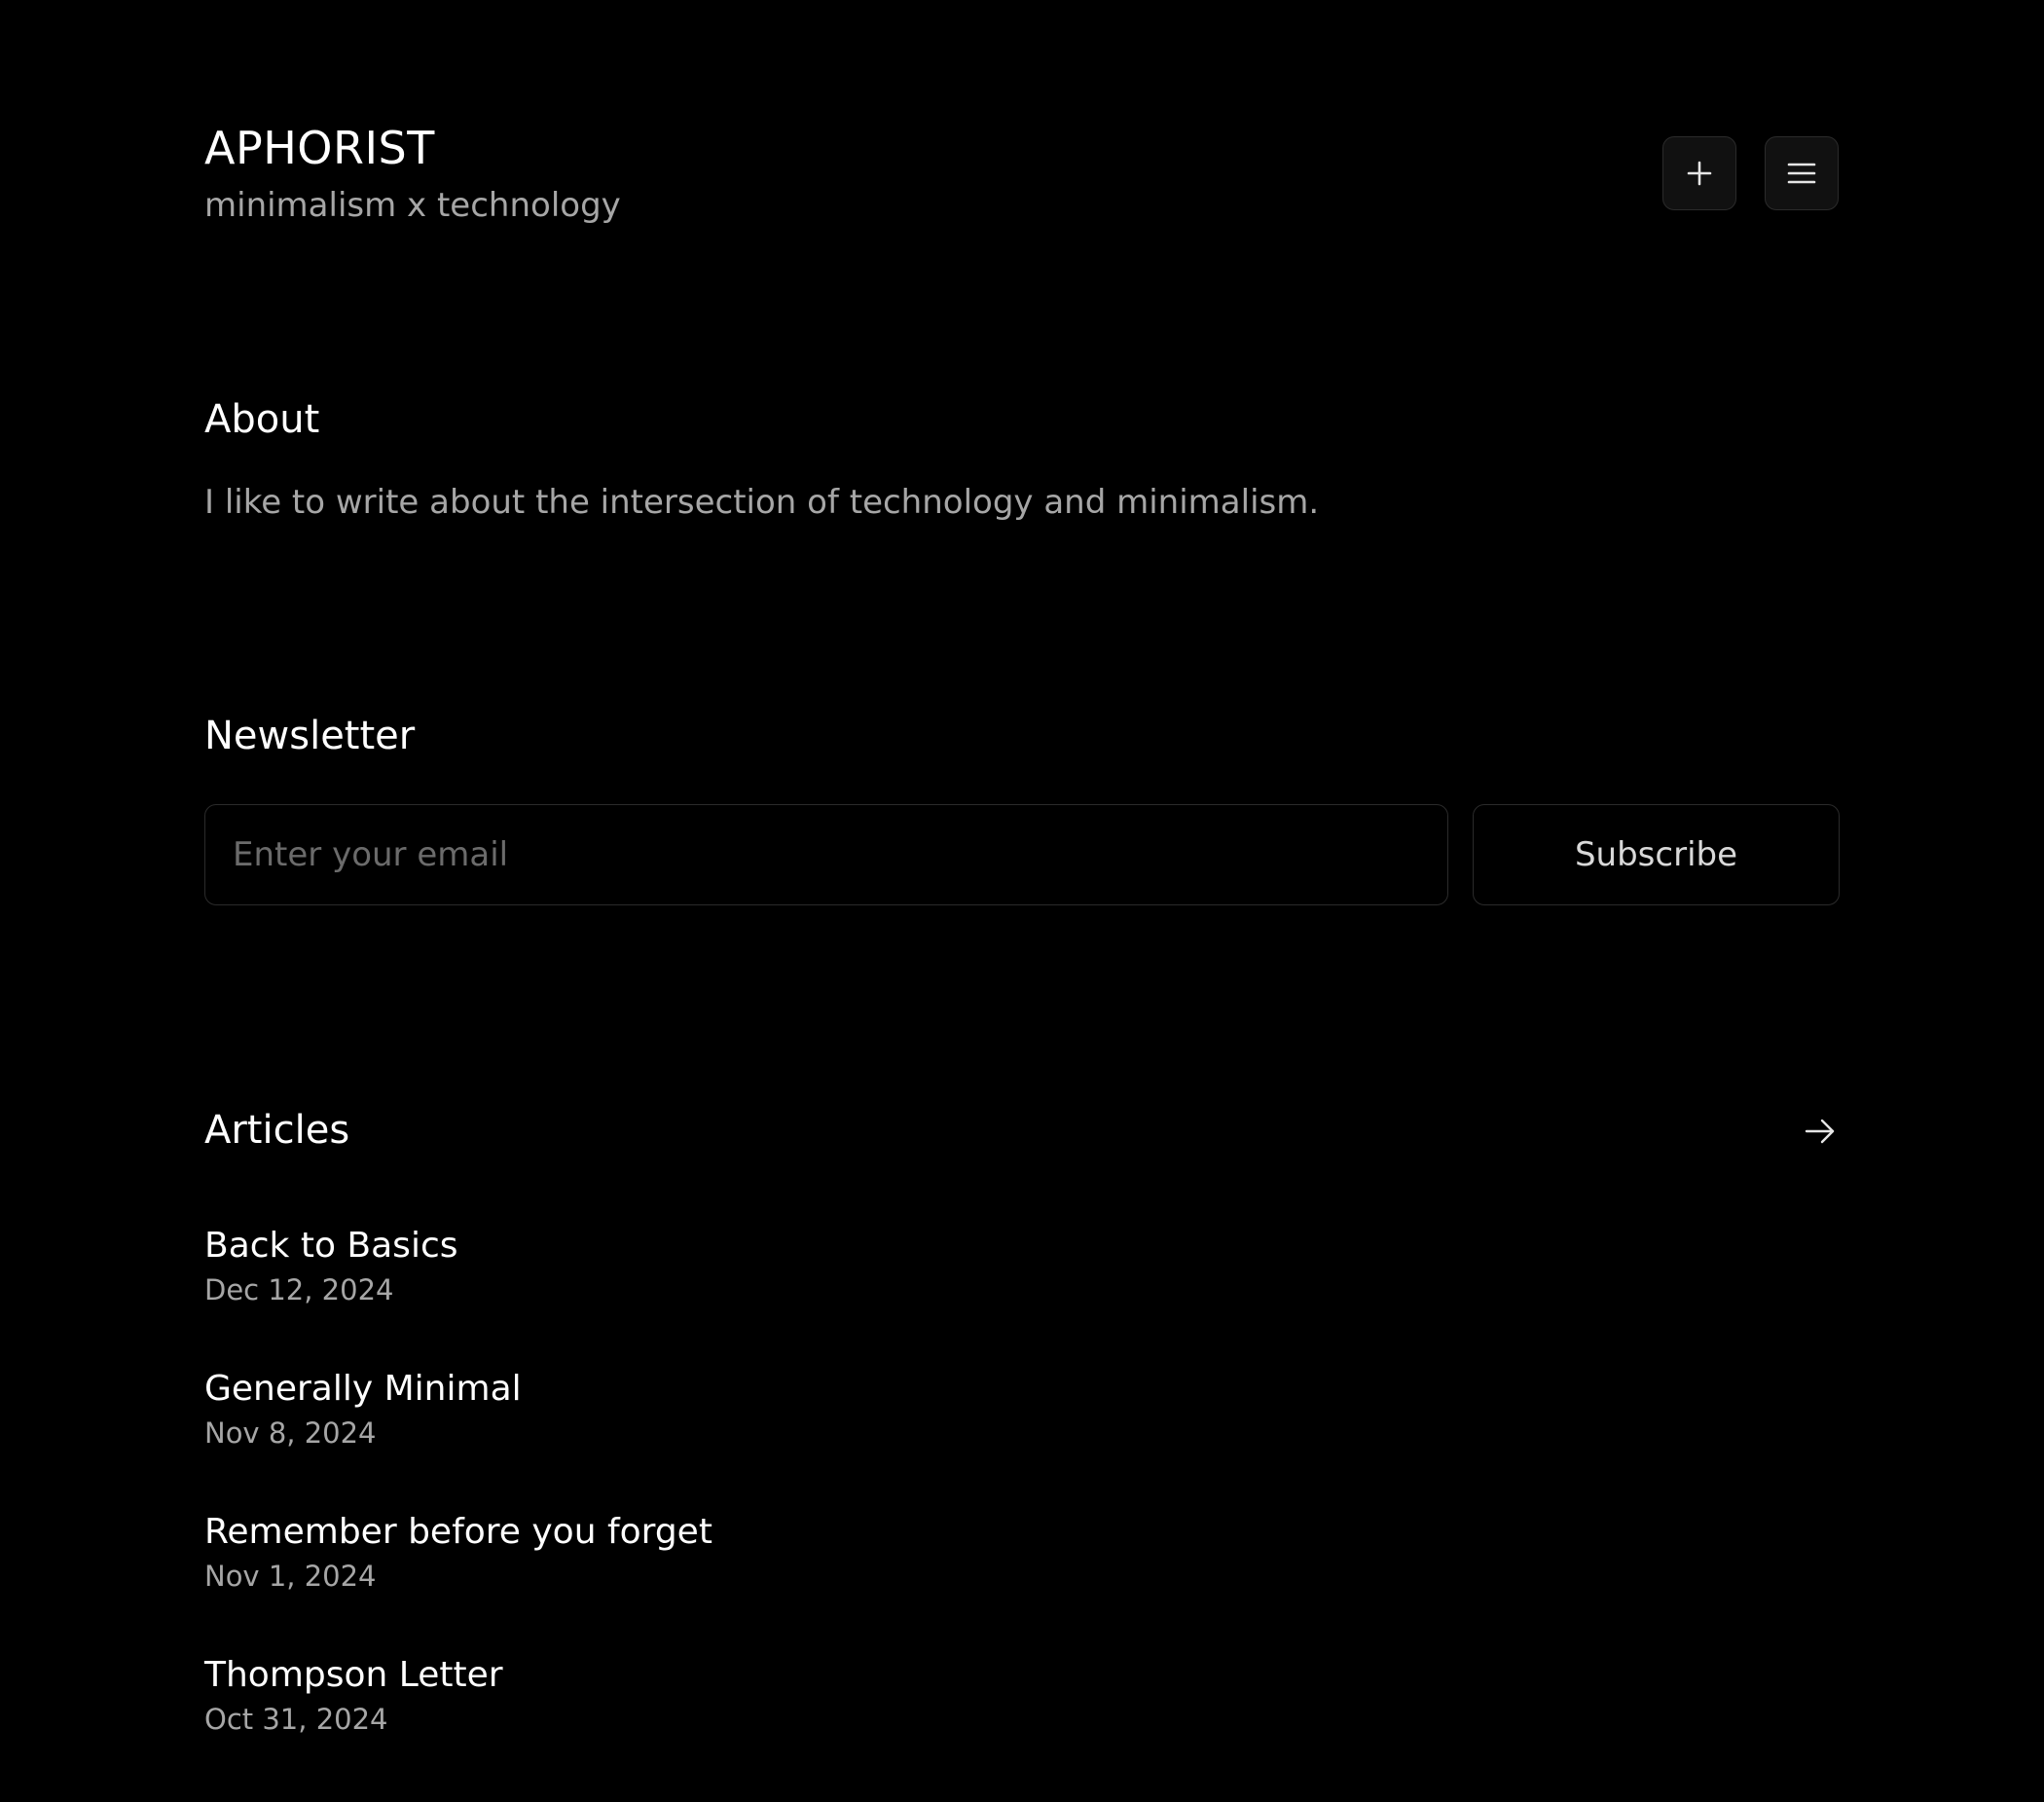 This screenshot has height=1802, width=2044. I want to click on site-header: APHORIST minimalism x technology, so click(1022, 180).